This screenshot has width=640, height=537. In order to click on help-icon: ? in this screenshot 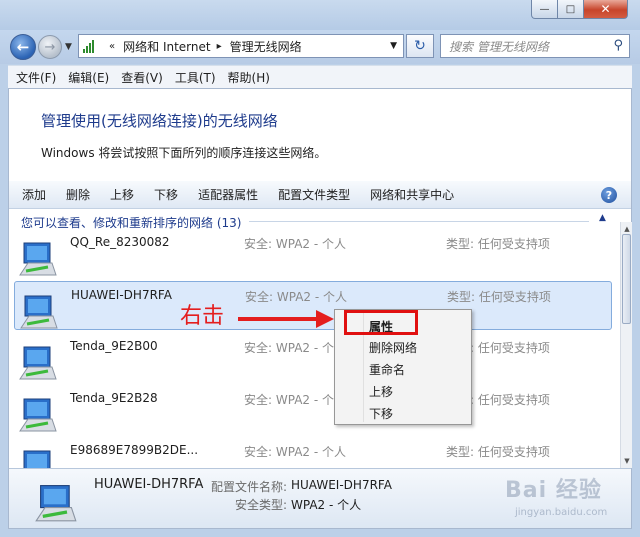, I will do `click(609, 195)`.